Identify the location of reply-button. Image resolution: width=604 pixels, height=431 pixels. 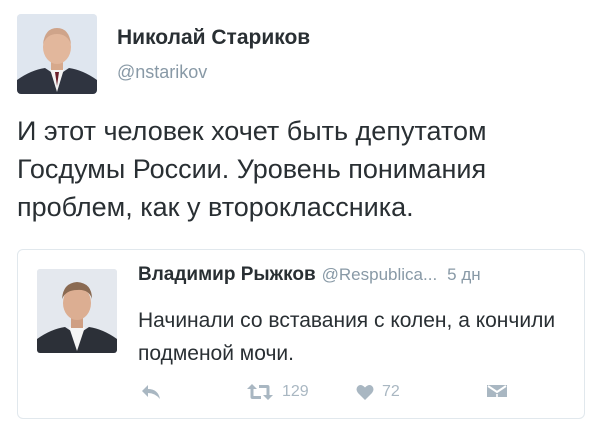
(151, 392).